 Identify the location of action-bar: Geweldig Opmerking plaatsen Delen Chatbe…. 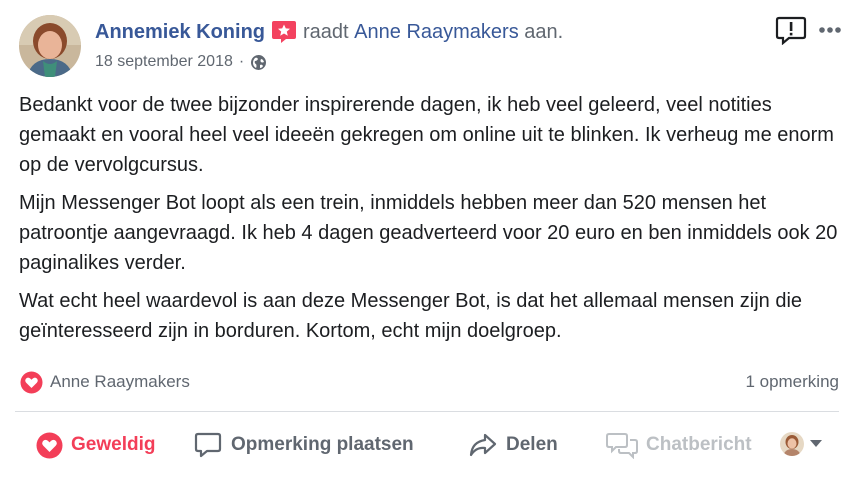
(427, 445).